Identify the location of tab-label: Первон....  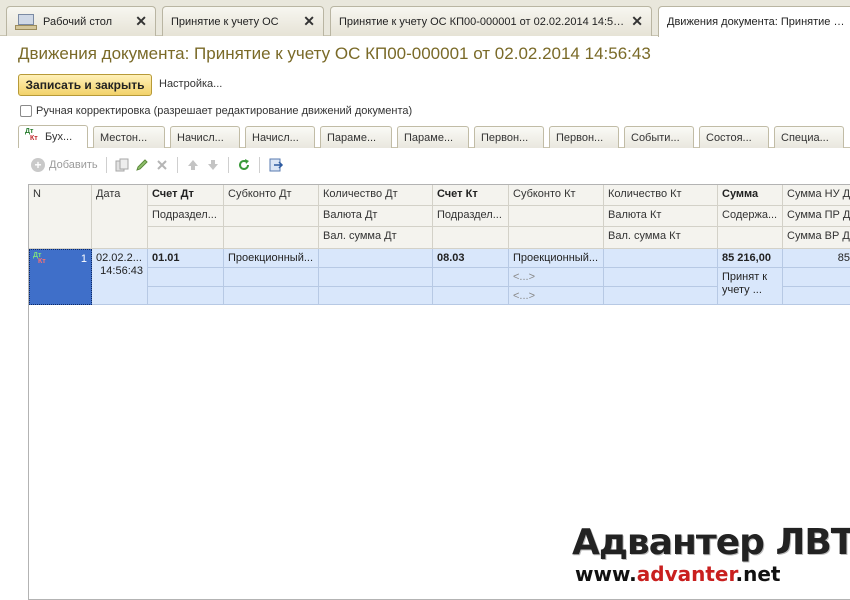
(505, 137).